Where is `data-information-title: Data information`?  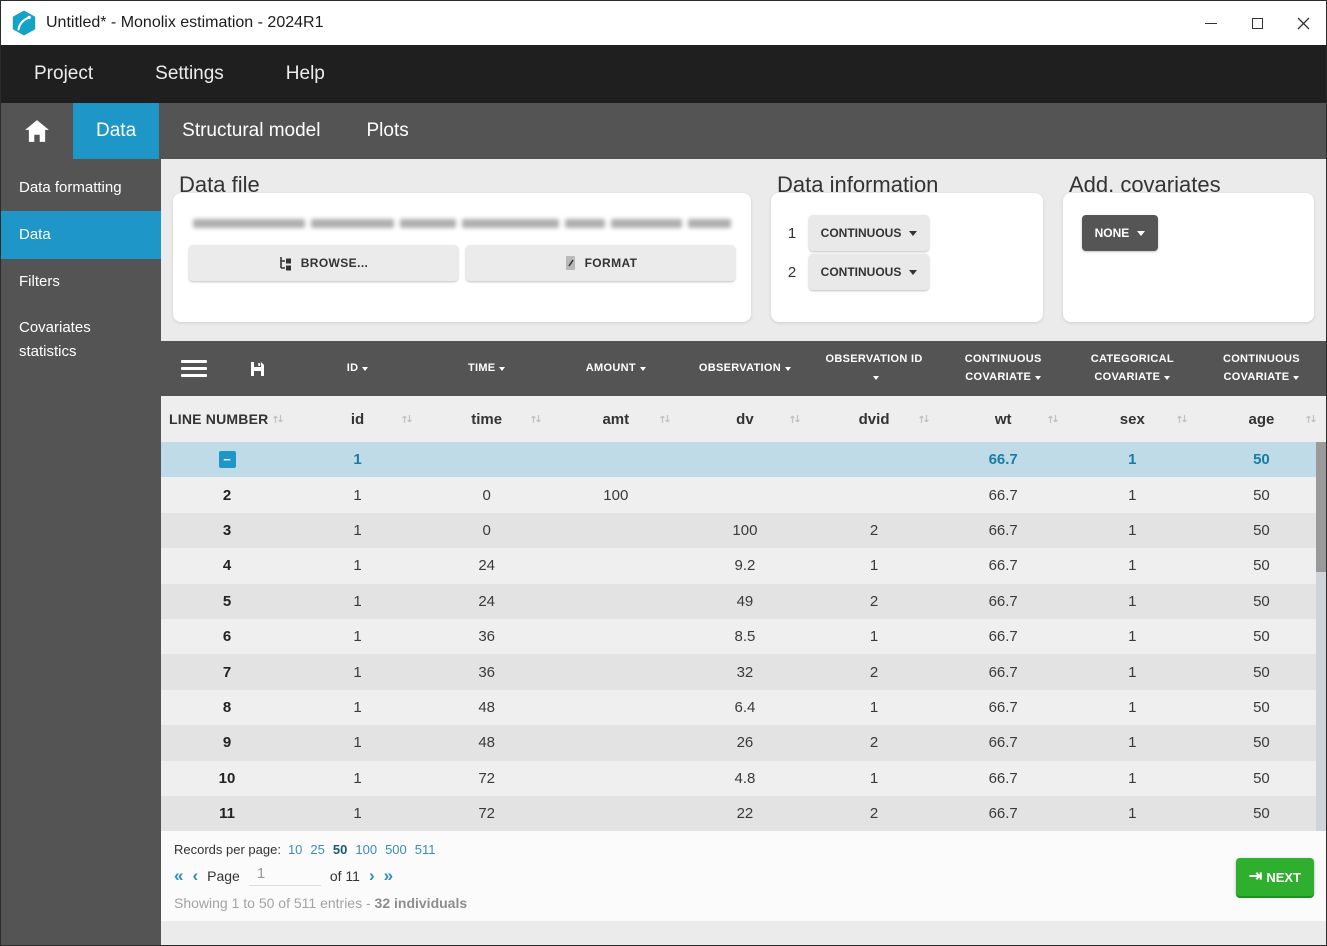 data-information-title: Data information is located at coordinates (858, 184).